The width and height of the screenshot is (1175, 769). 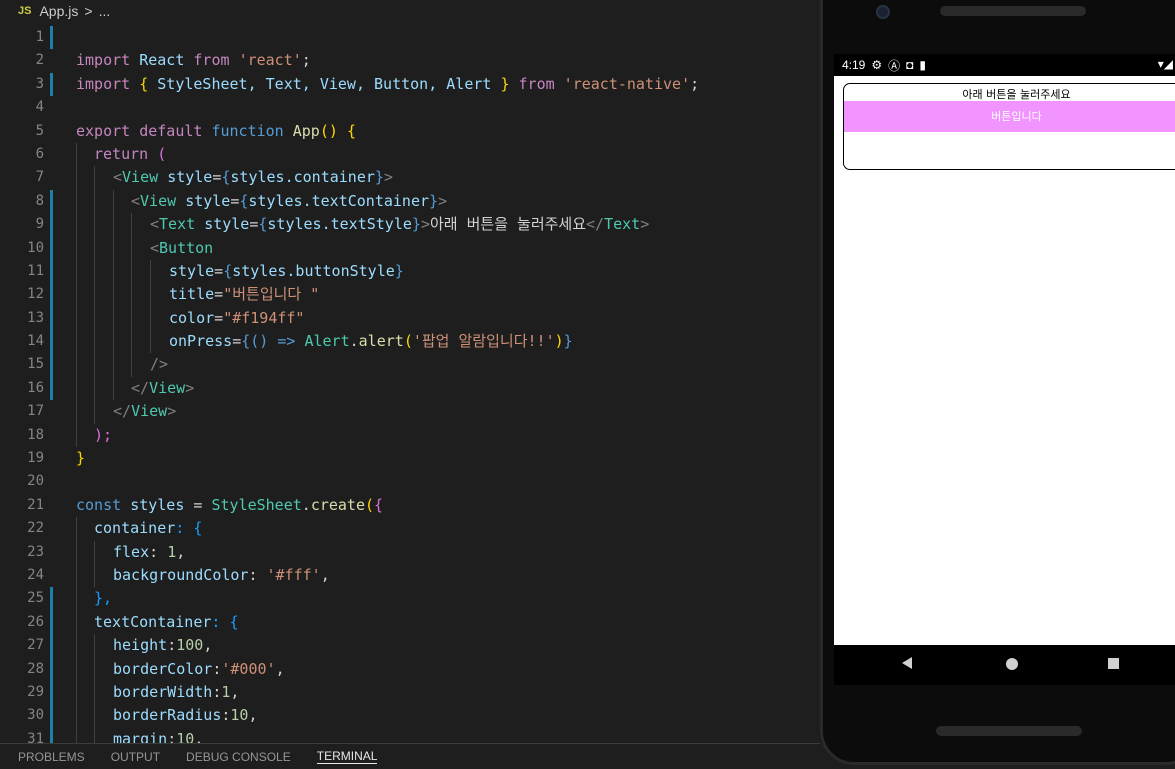 What do you see at coordinates (135, 757) in the screenshot?
I see `tab-output: OUTPUT` at bounding box center [135, 757].